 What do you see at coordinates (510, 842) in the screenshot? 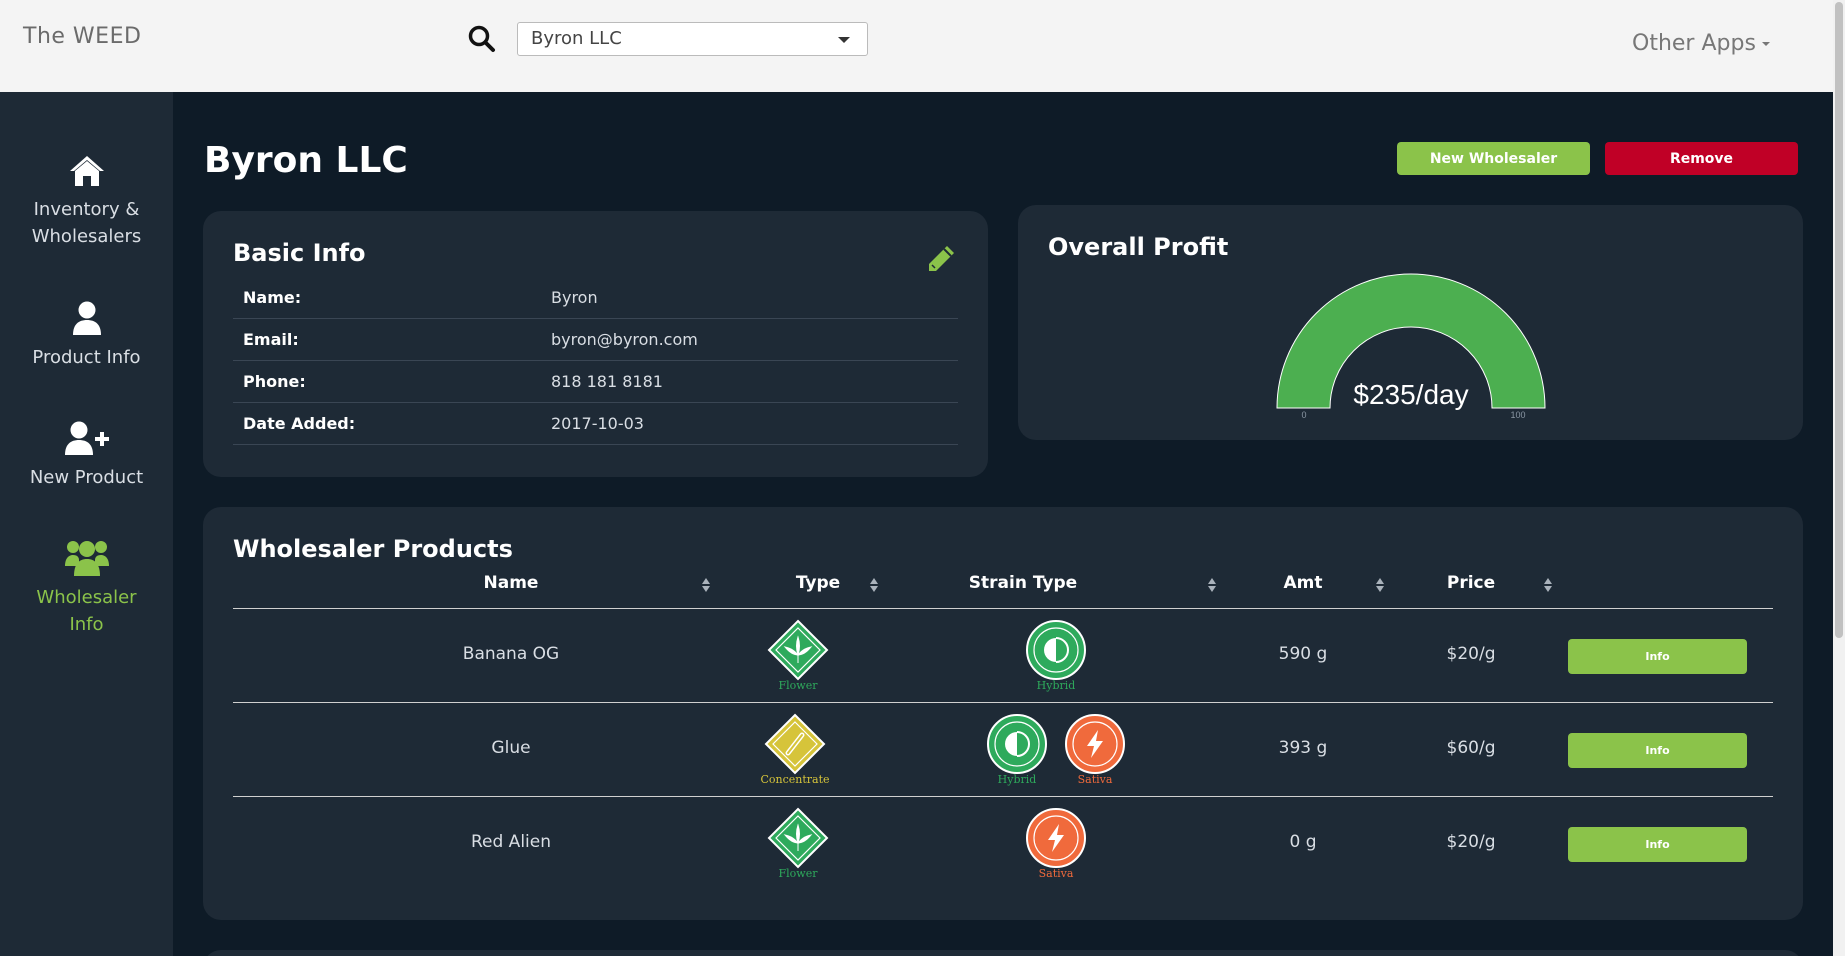
I see `product-name: Red Alien` at bounding box center [510, 842].